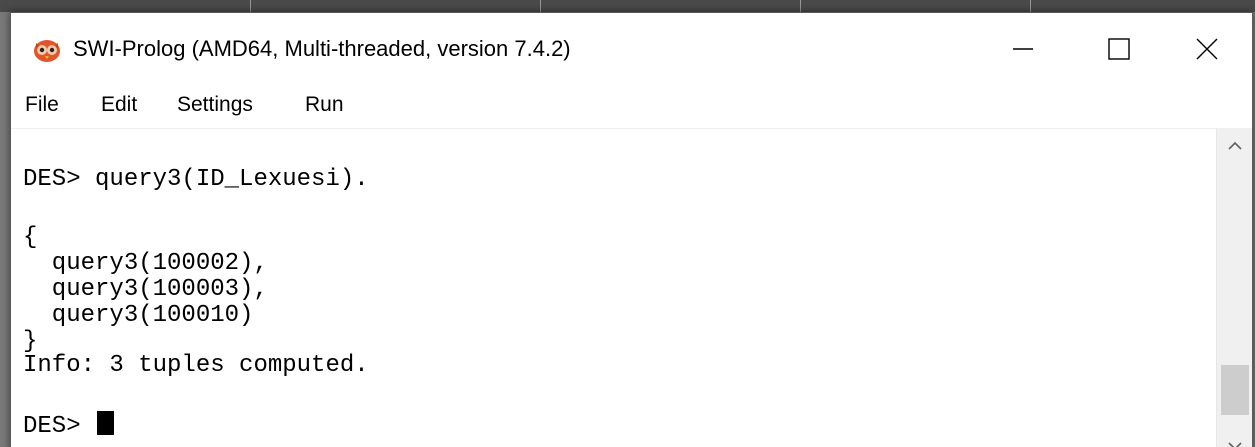 This screenshot has width=1255, height=447. What do you see at coordinates (47, 51) in the screenshot?
I see `swi-prolog-owl-icon` at bounding box center [47, 51].